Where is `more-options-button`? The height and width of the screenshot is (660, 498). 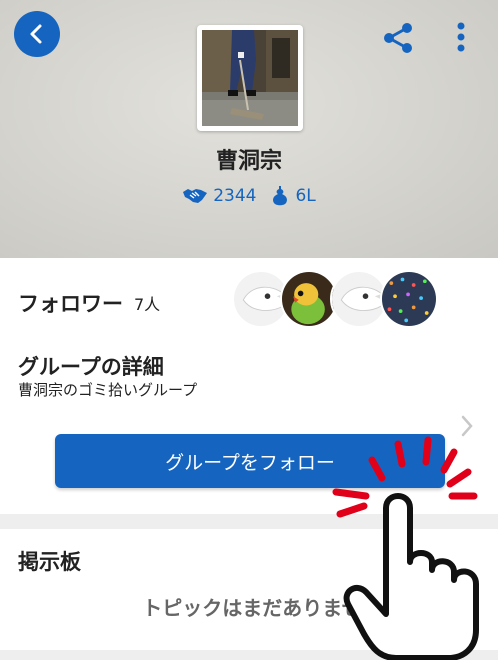
more-options-button is located at coordinates (461, 38).